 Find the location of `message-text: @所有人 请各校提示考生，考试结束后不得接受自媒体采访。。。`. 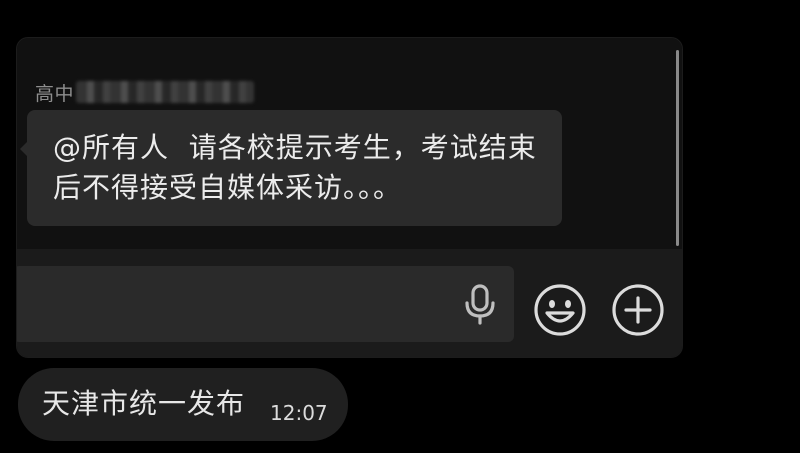

message-text: @所有人 请各校提示考生，考试结束后不得接受自媒体采访。。。 is located at coordinates (295, 167).